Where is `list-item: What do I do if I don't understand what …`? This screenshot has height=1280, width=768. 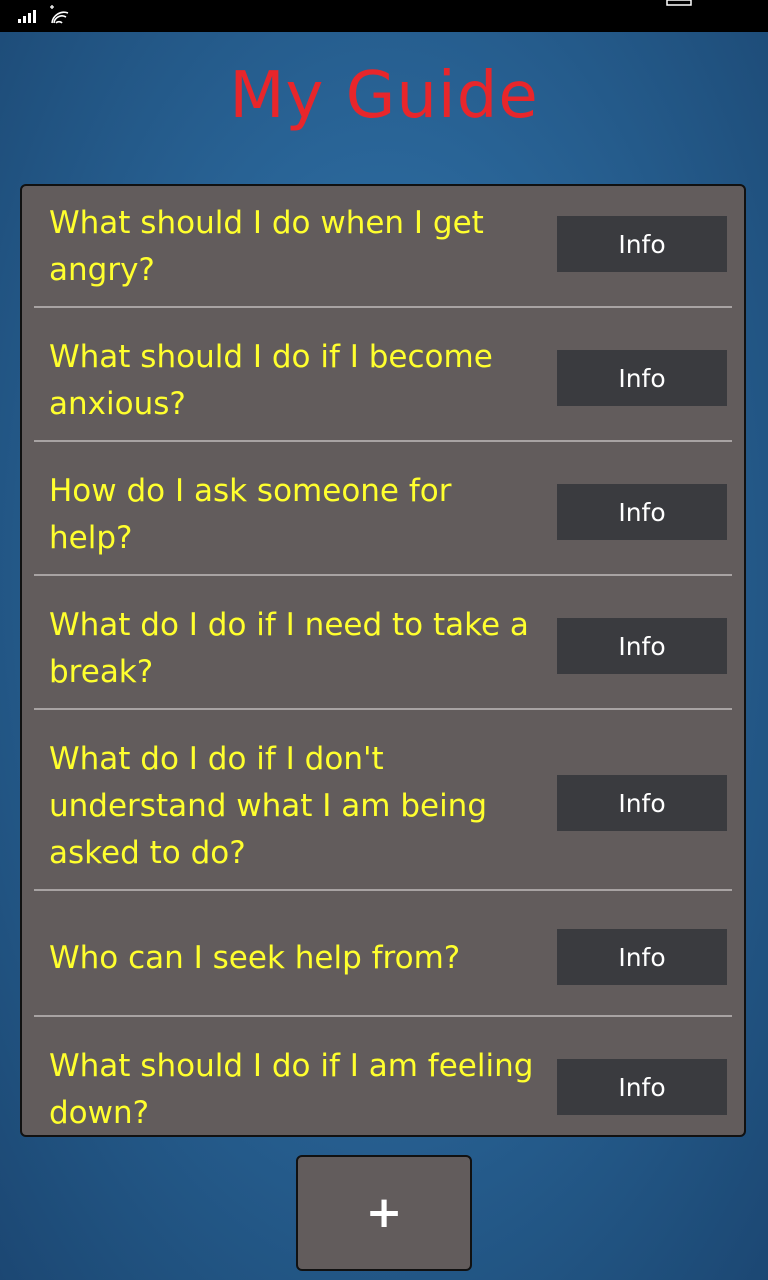 list-item: What do I do if I don't understand what … is located at coordinates (383, 800).